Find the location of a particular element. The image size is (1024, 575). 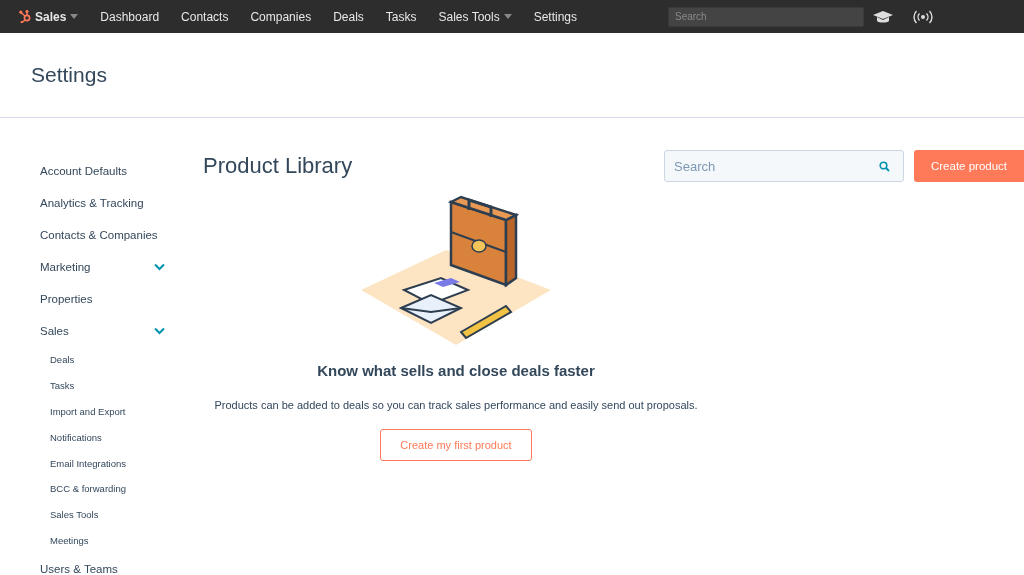

nav-item: Sales is located at coordinates (49, 16).